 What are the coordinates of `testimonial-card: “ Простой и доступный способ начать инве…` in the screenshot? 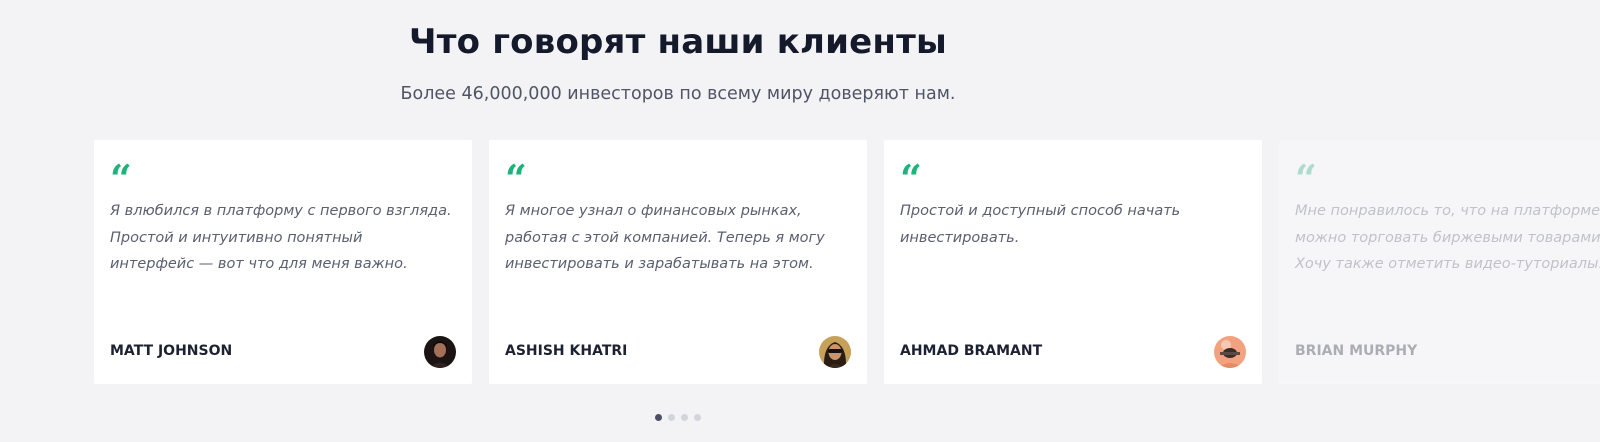 It's located at (1073, 262).